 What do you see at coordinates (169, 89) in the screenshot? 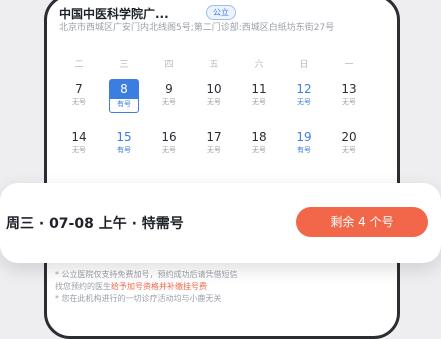
I see `date-number: 9` at bounding box center [169, 89].